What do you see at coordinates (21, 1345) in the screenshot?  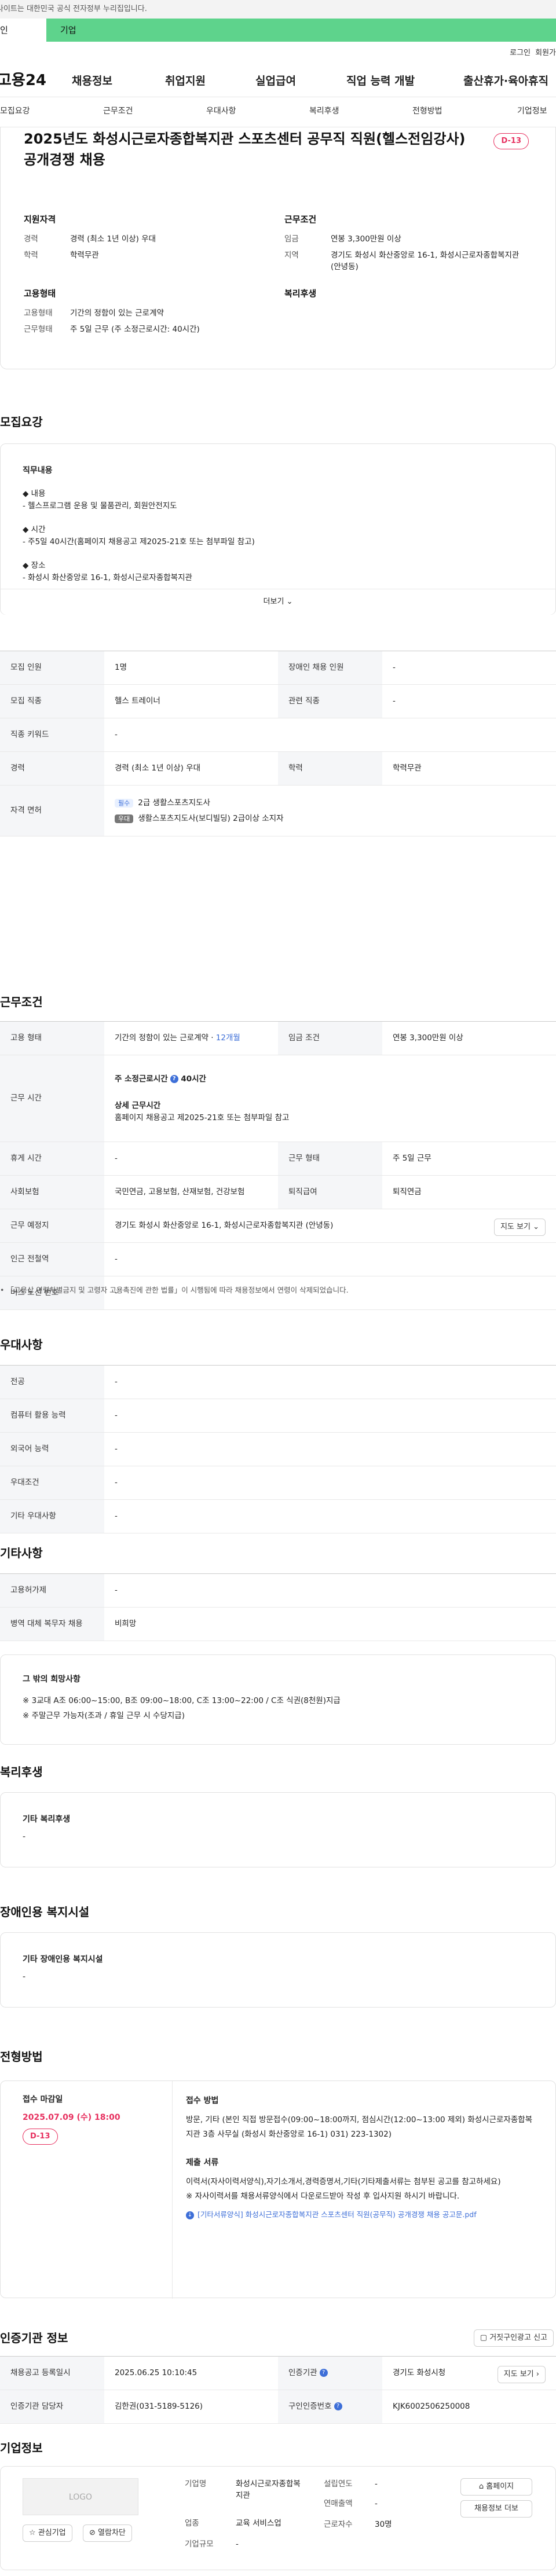 I see `section-title: 우대사항` at bounding box center [21, 1345].